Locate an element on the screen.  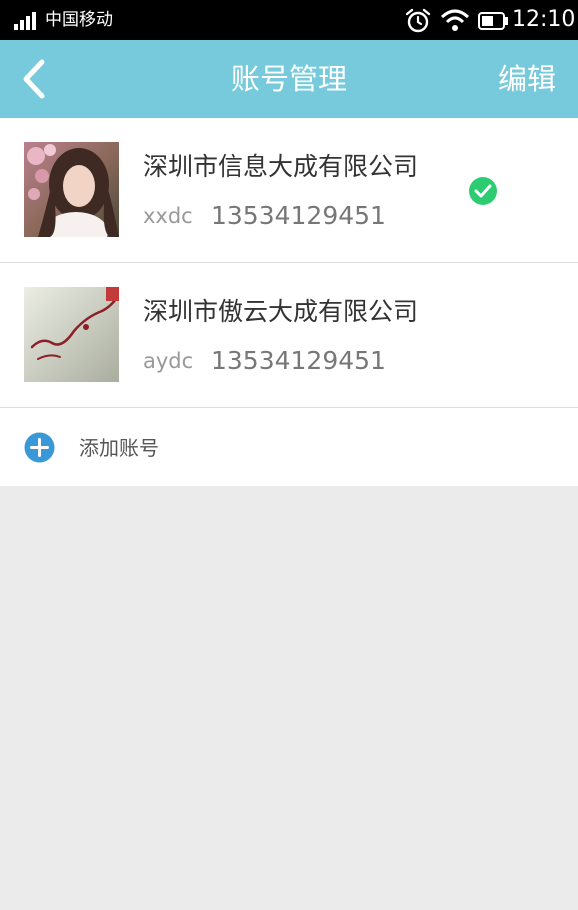
edit-button: 编辑 is located at coordinates (527, 79).